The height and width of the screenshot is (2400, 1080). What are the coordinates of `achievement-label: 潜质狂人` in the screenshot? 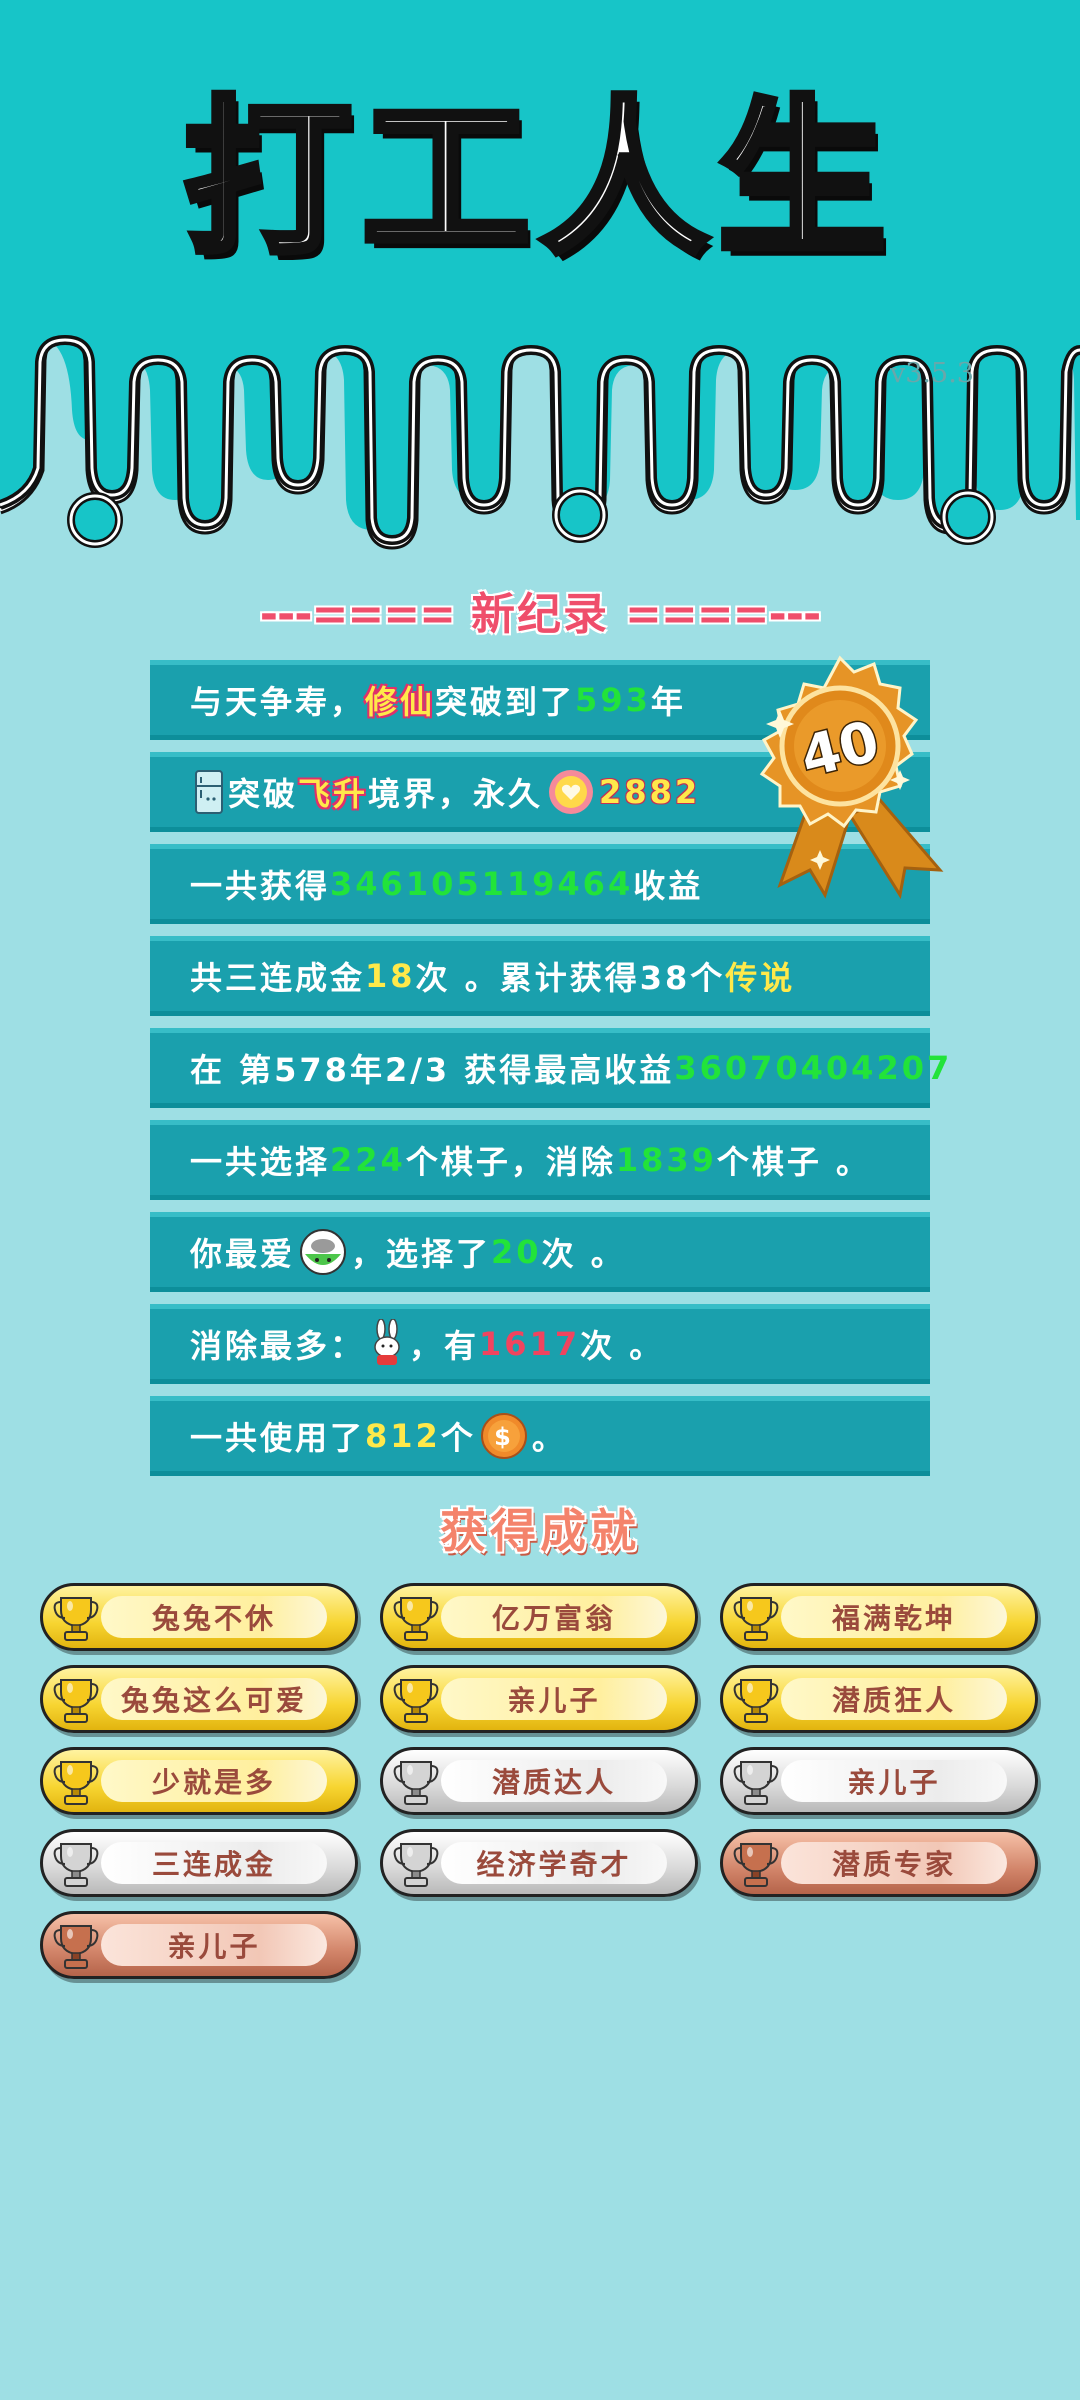 It's located at (894, 1699).